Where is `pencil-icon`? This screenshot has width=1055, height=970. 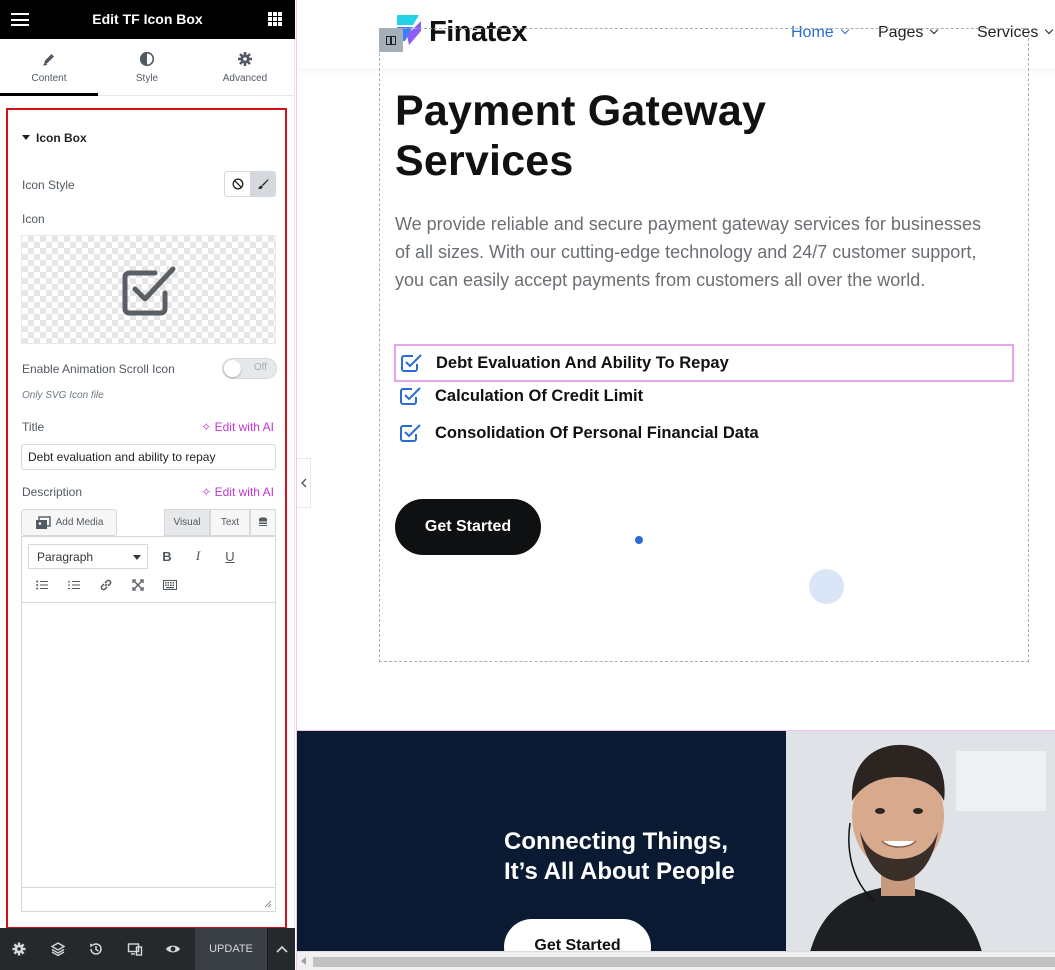
pencil-icon is located at coordinates (49, 59).